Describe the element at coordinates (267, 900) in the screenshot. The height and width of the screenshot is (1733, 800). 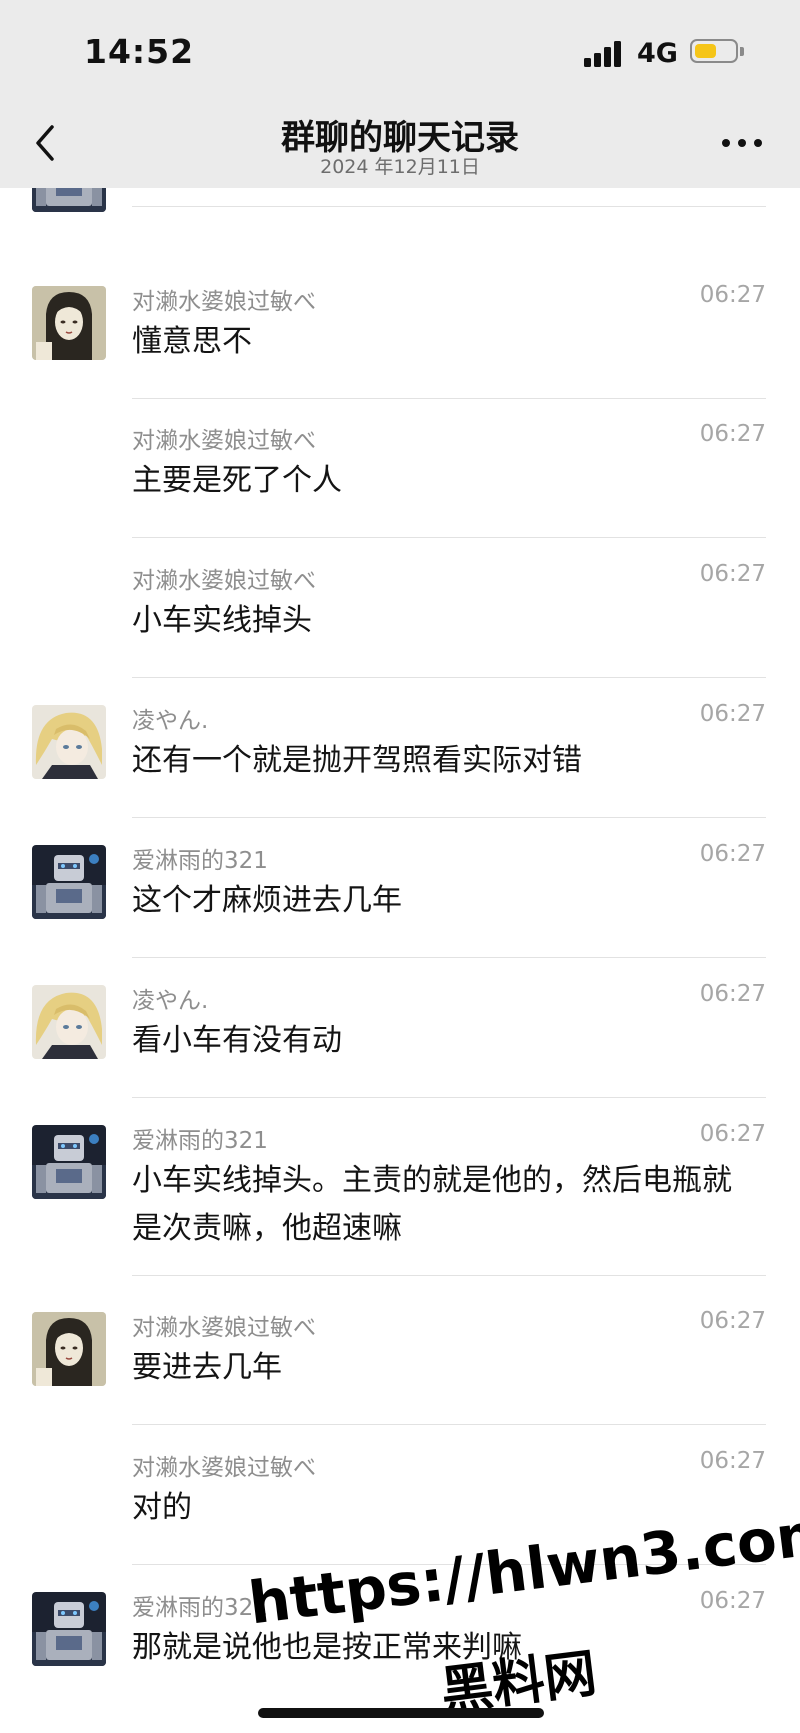
I see `message-text: 这个才麻烦进去几年` at that location.